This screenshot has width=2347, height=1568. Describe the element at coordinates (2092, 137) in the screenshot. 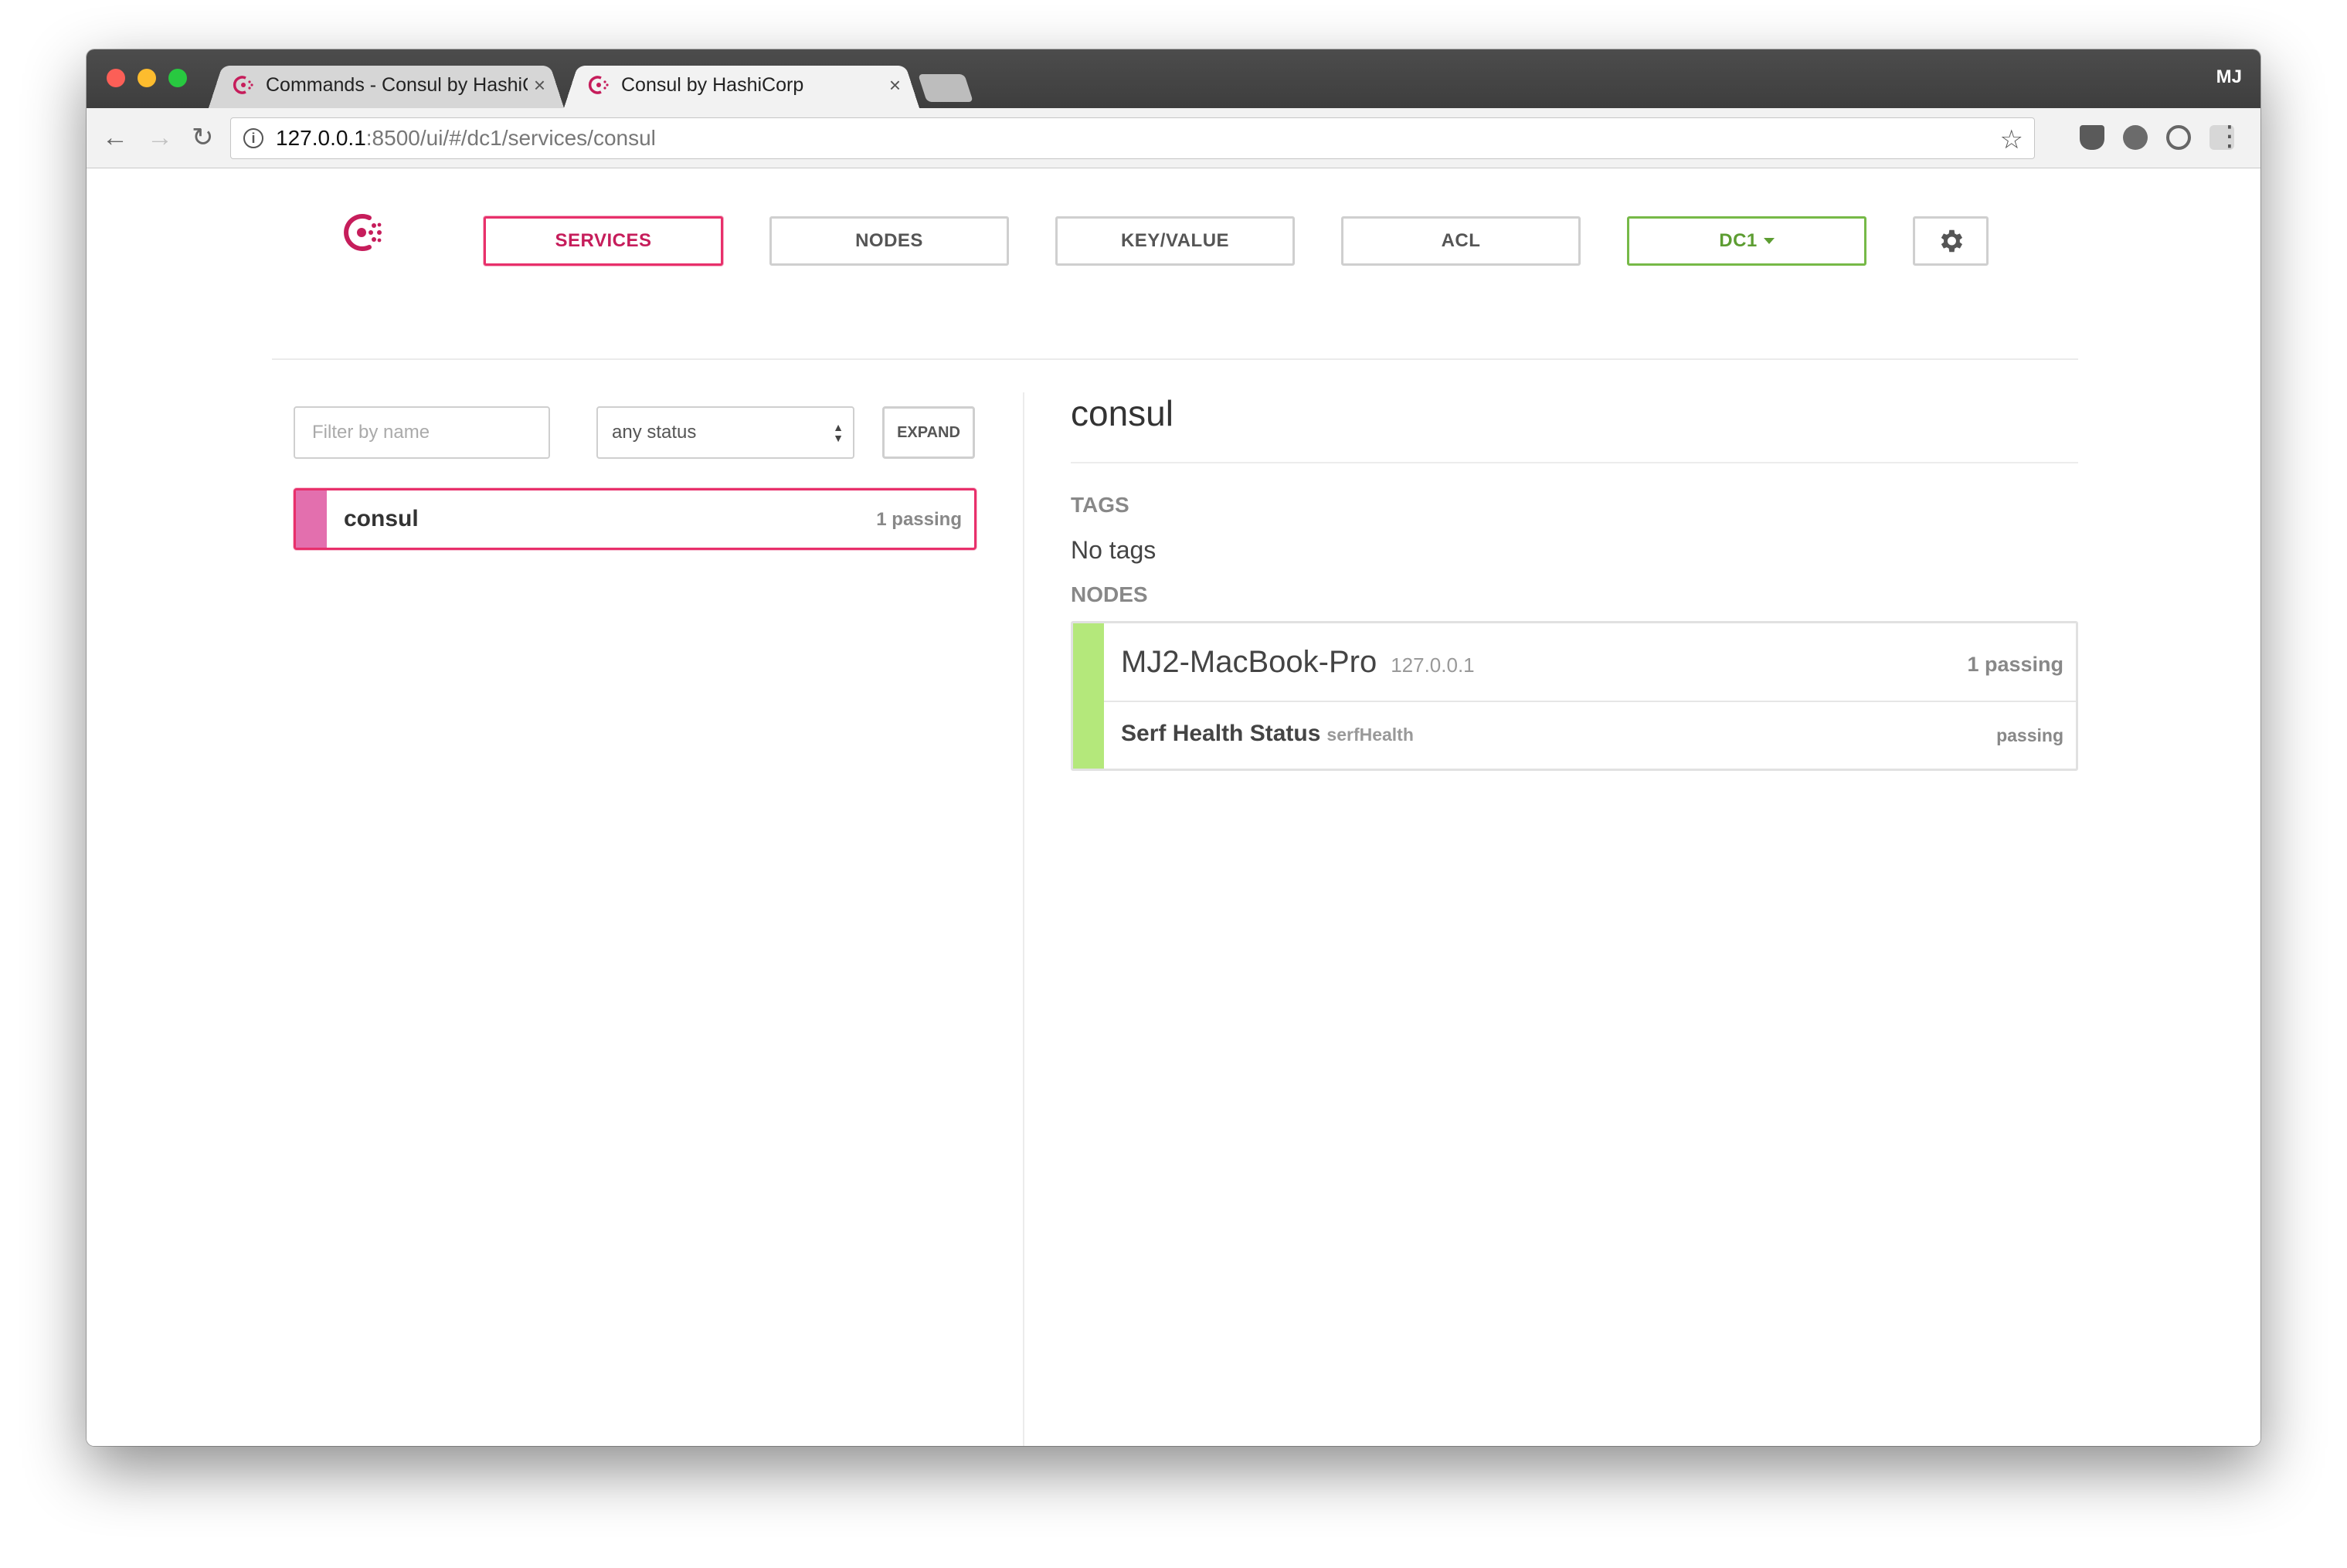

I see `pocket-extension-icon` at that location.